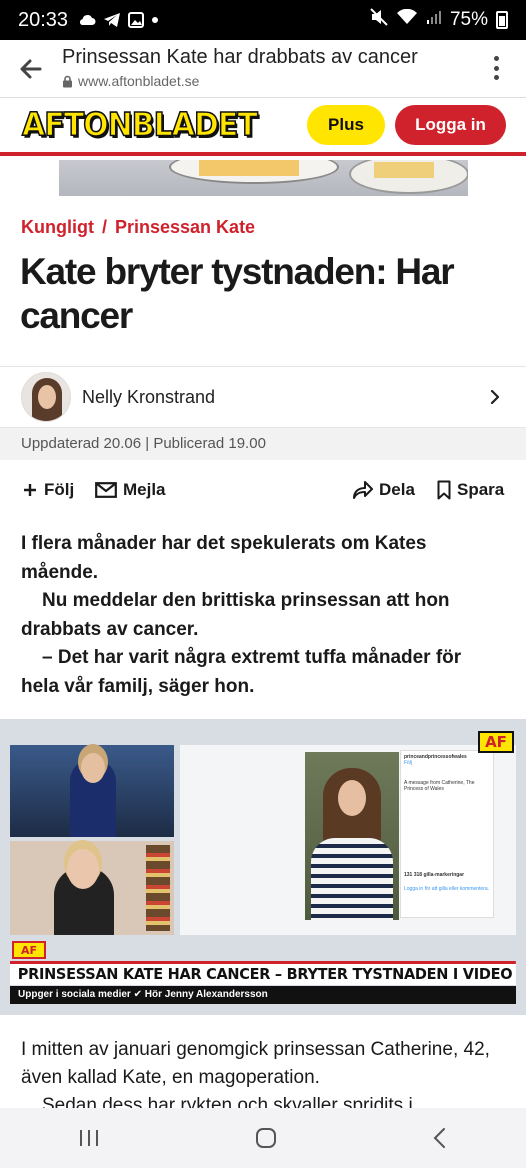 The image size is (526, 1168). I want to click on panel-likes: 131 318 gilla-markeringar, so click(434, 875).